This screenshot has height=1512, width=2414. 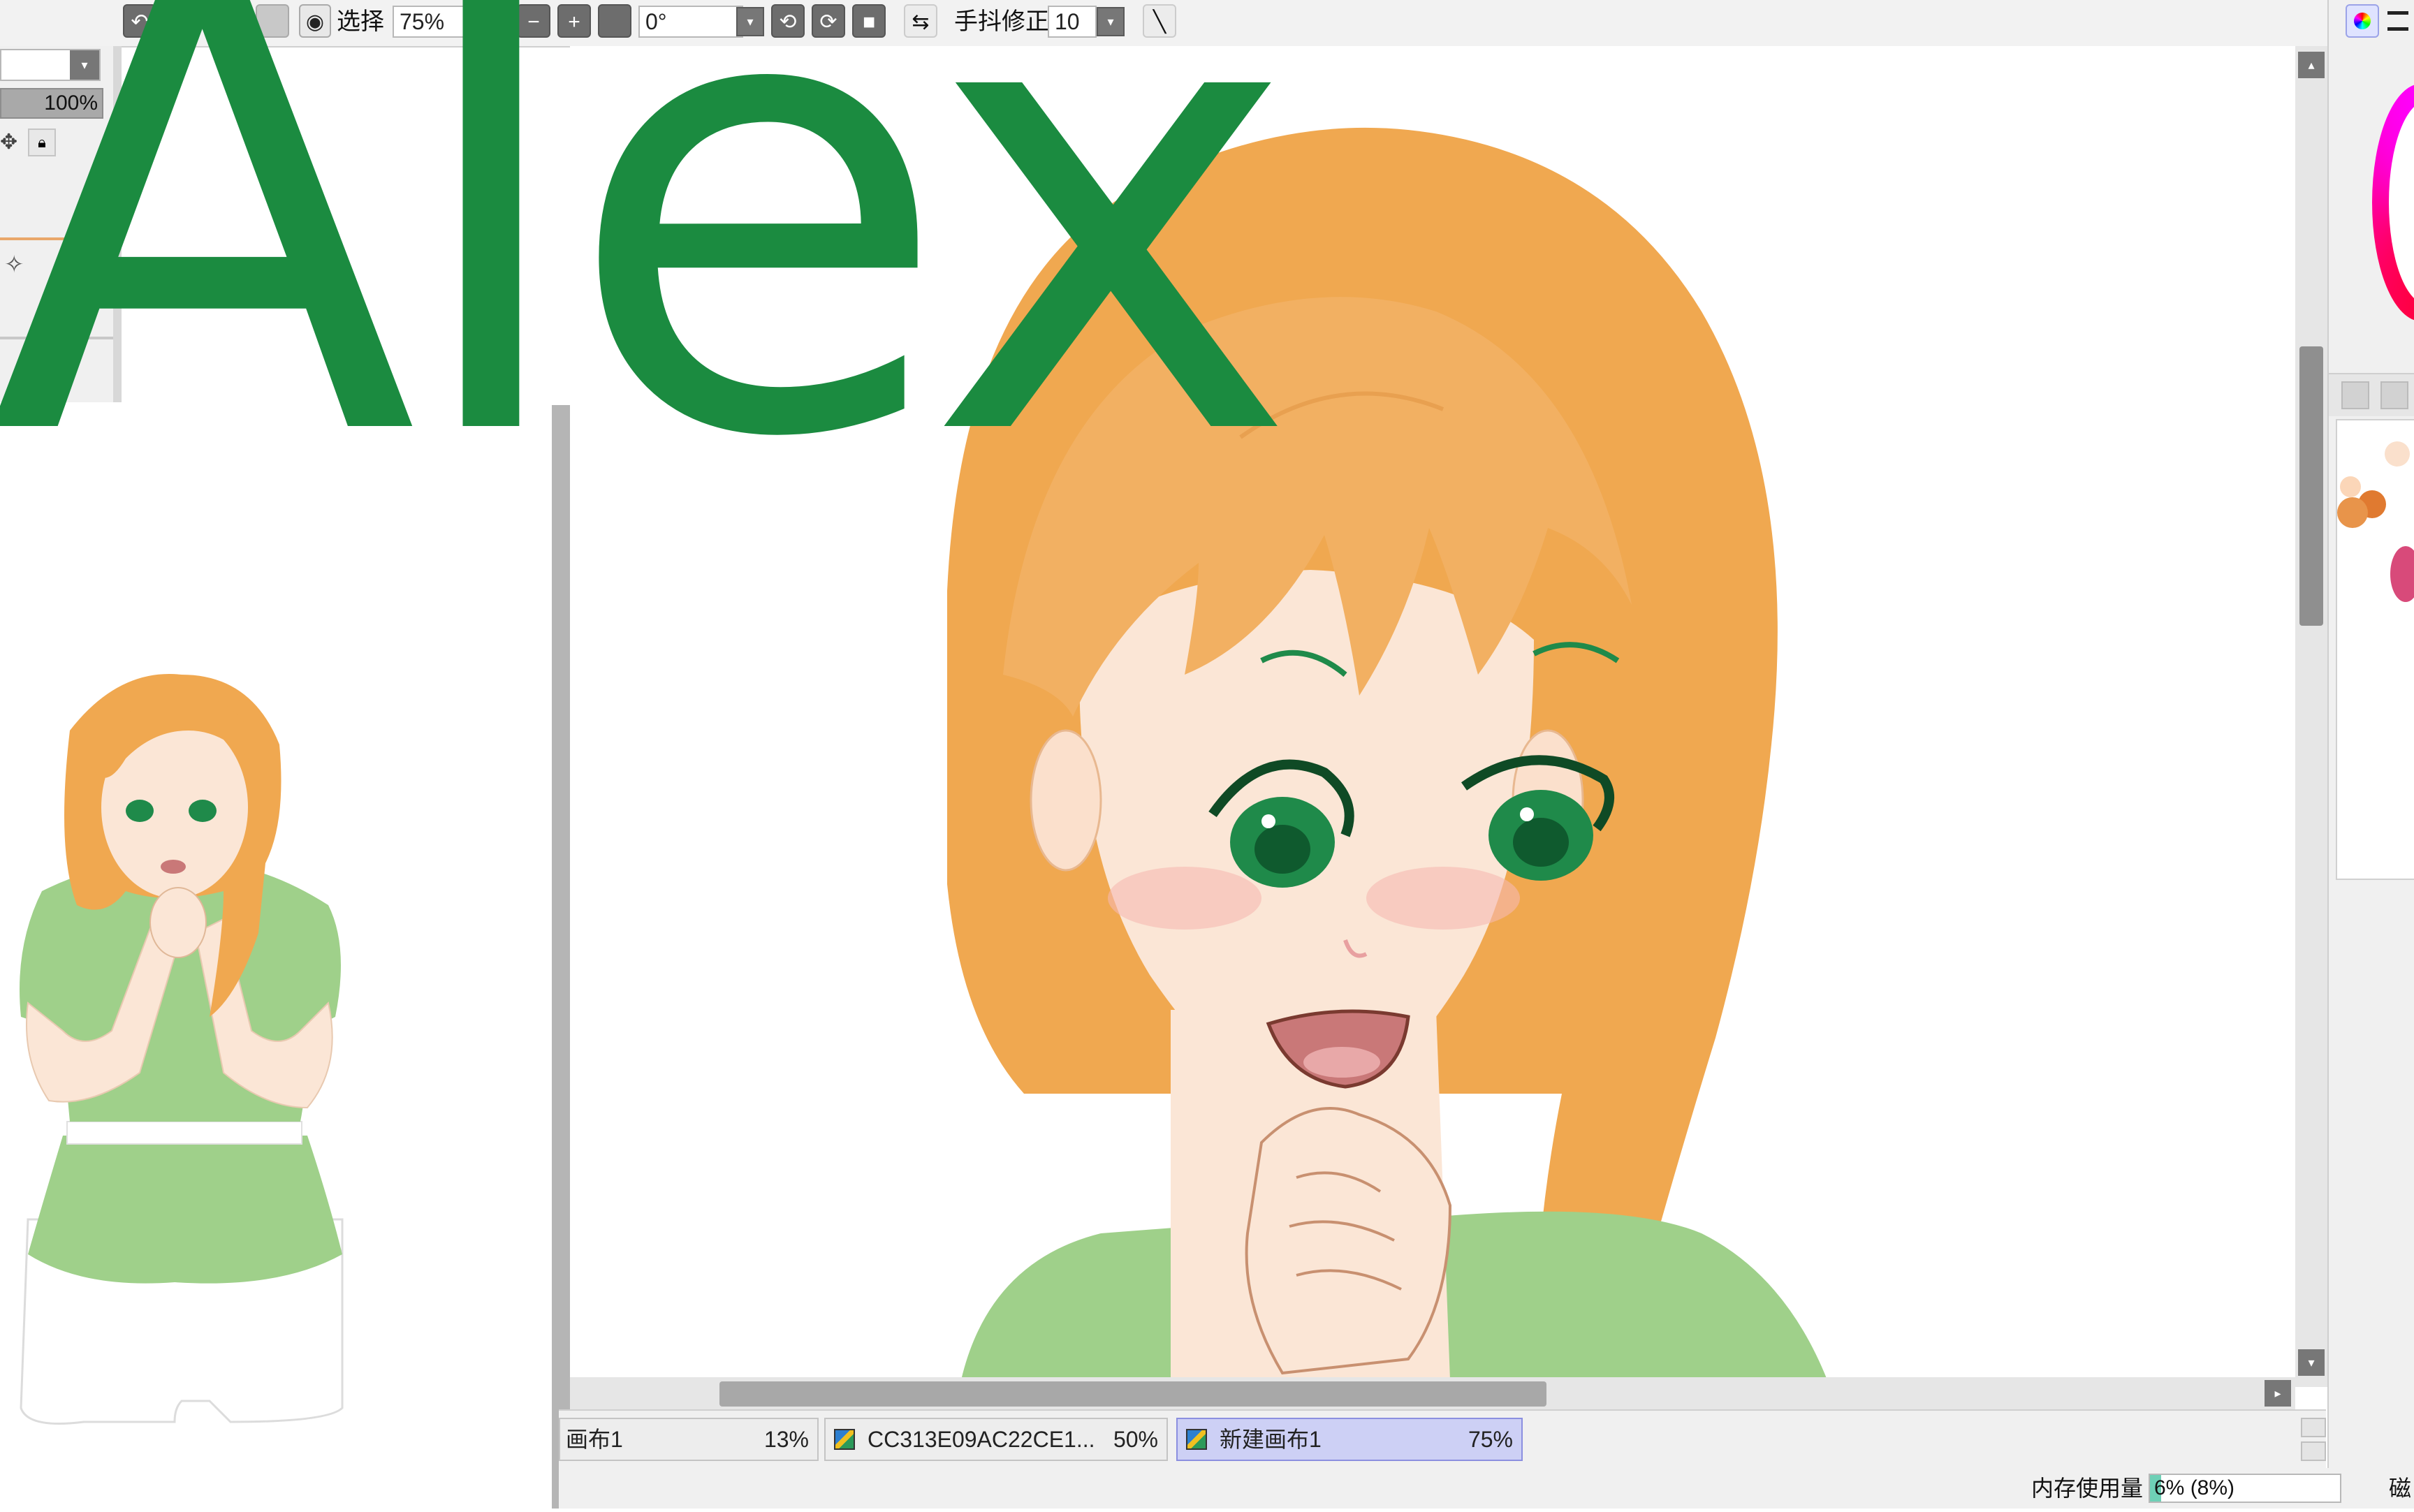 I want to click on doc-tab-zoom: 75%, so click(x=1490, y=1439).